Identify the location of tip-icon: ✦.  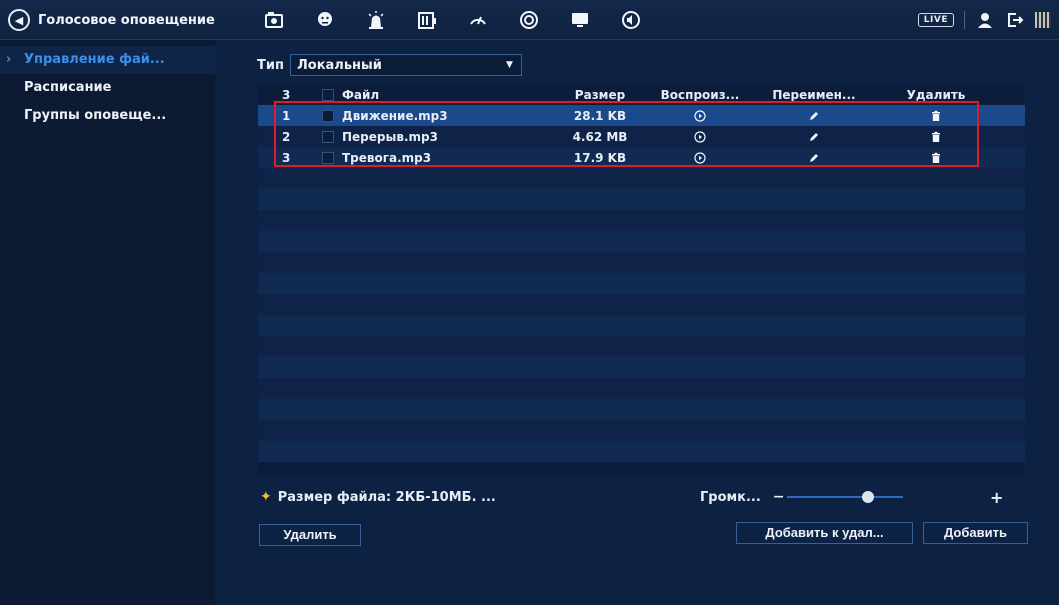
(266, 497).